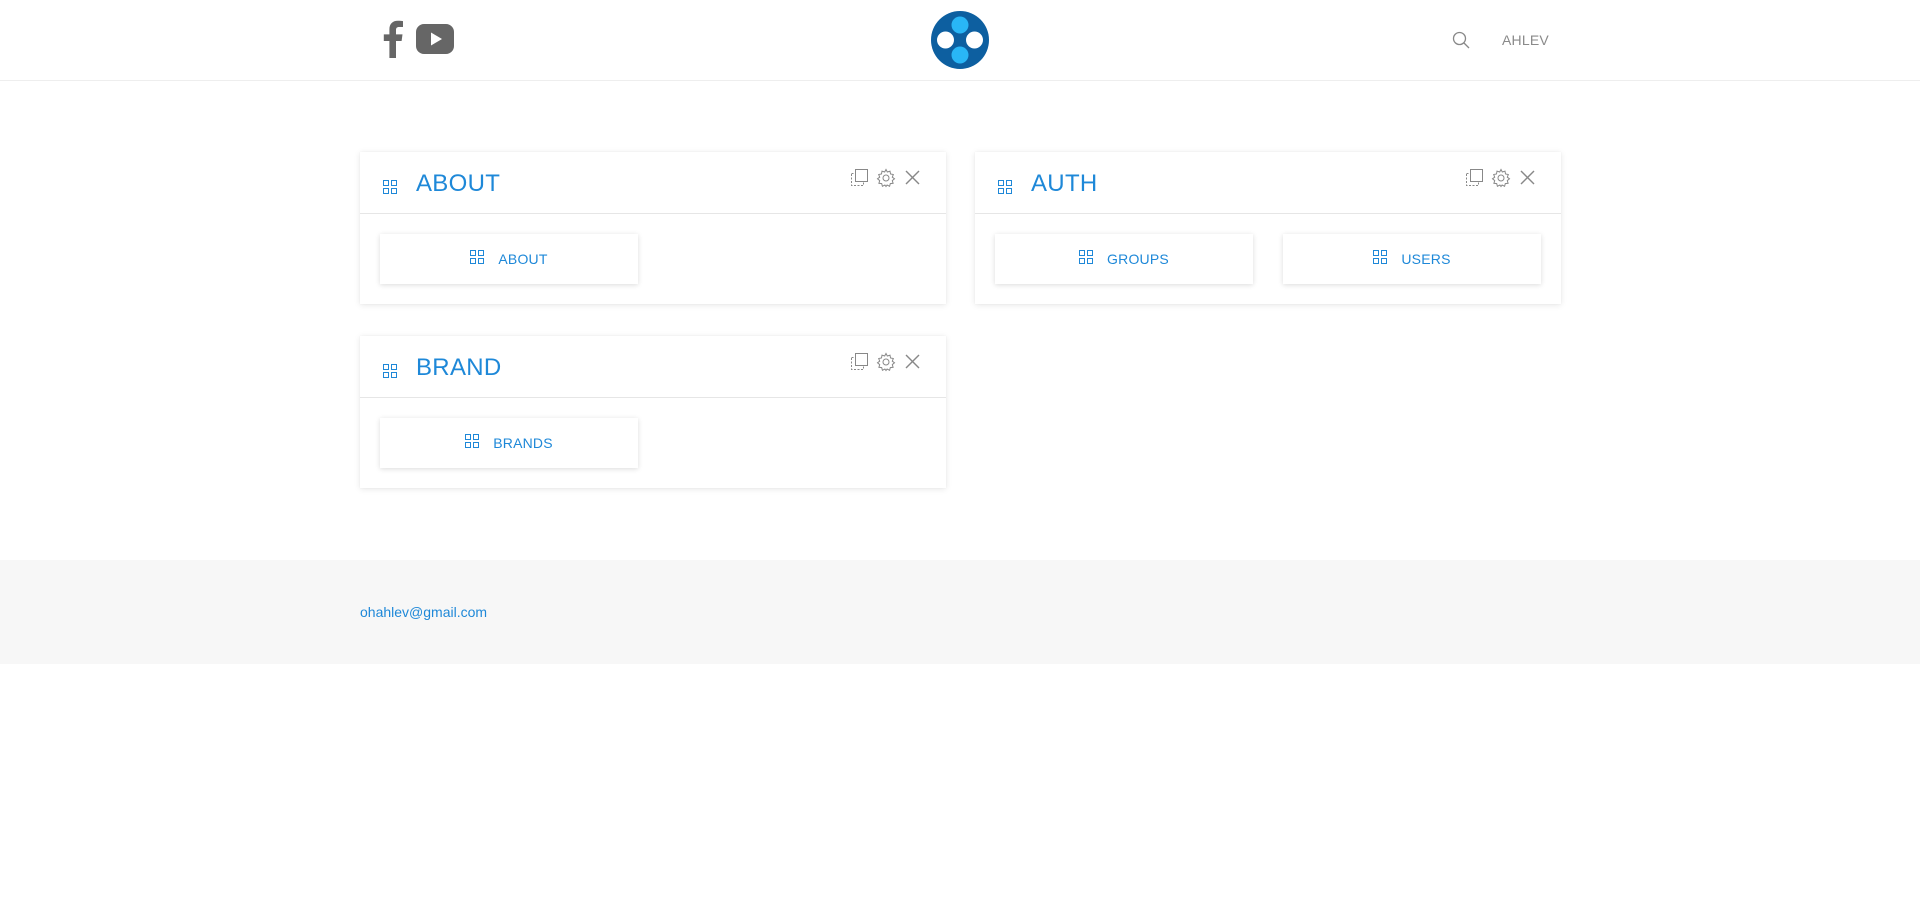 This screenshot has height=917, width=1920. What do you see at coordinates (653, 367) in the screenshot?
I see `card-header: BRAND` at bounding box center [653, 367].